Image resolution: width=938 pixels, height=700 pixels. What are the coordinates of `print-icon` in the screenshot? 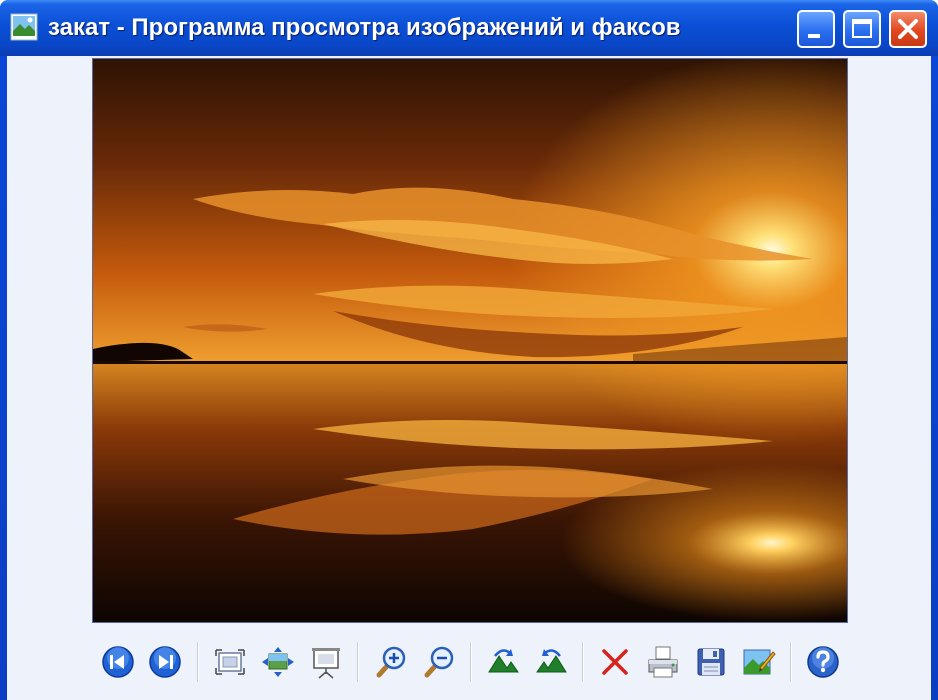 It's located at (663, 662).